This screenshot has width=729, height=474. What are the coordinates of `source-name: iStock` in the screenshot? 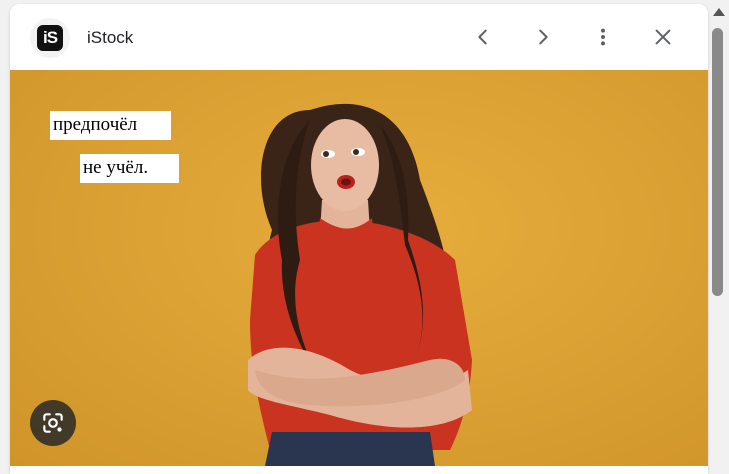 It's located at (110, 38).